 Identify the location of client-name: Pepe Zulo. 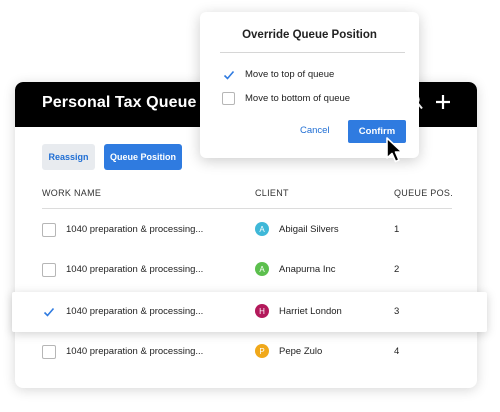
(300, 351).